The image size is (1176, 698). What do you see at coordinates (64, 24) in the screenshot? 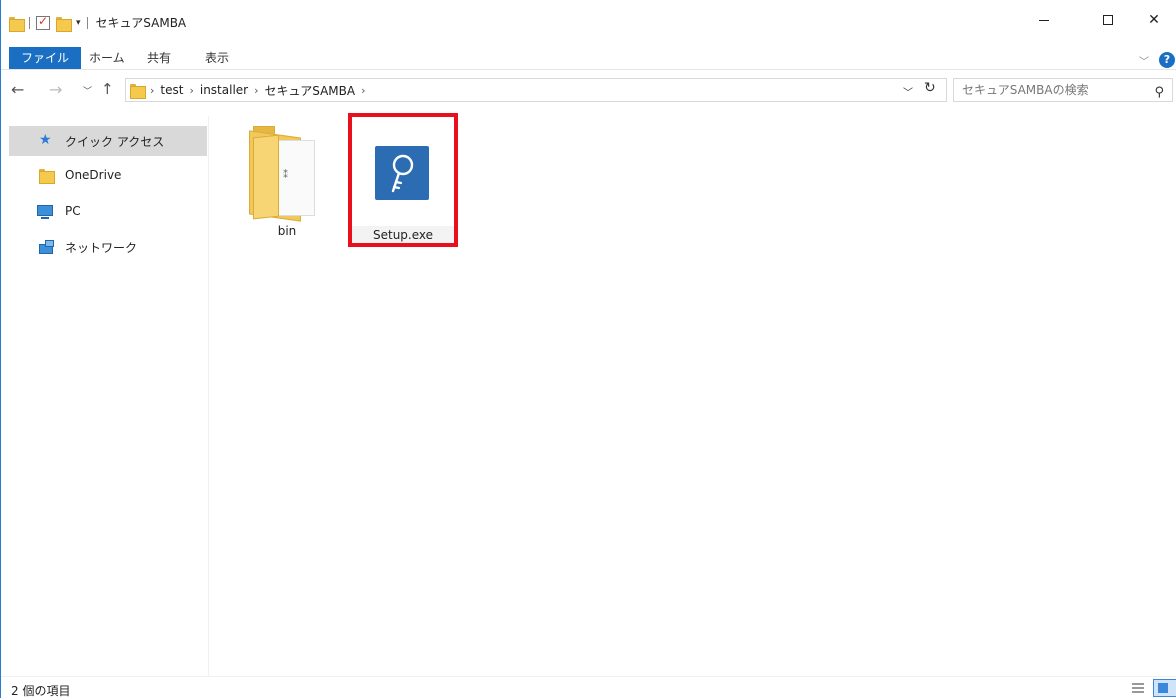
I see `new-folder-icon` at bounding box center [64, 24].